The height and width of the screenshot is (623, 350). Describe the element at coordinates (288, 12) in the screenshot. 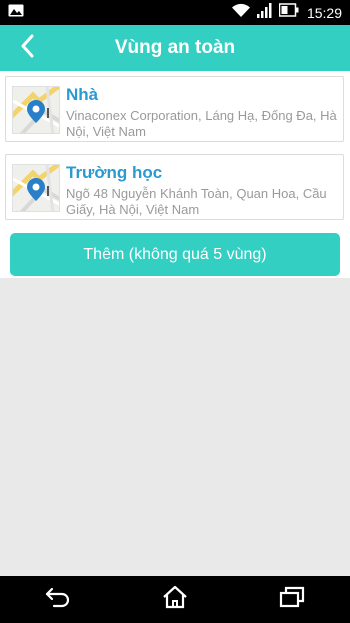

I see `battery-icon` at that location.